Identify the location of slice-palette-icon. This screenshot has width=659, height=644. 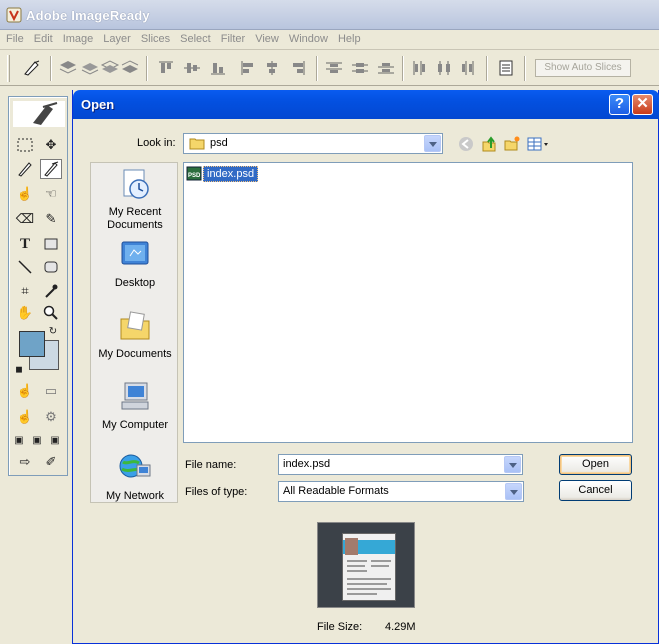
(506, 68).